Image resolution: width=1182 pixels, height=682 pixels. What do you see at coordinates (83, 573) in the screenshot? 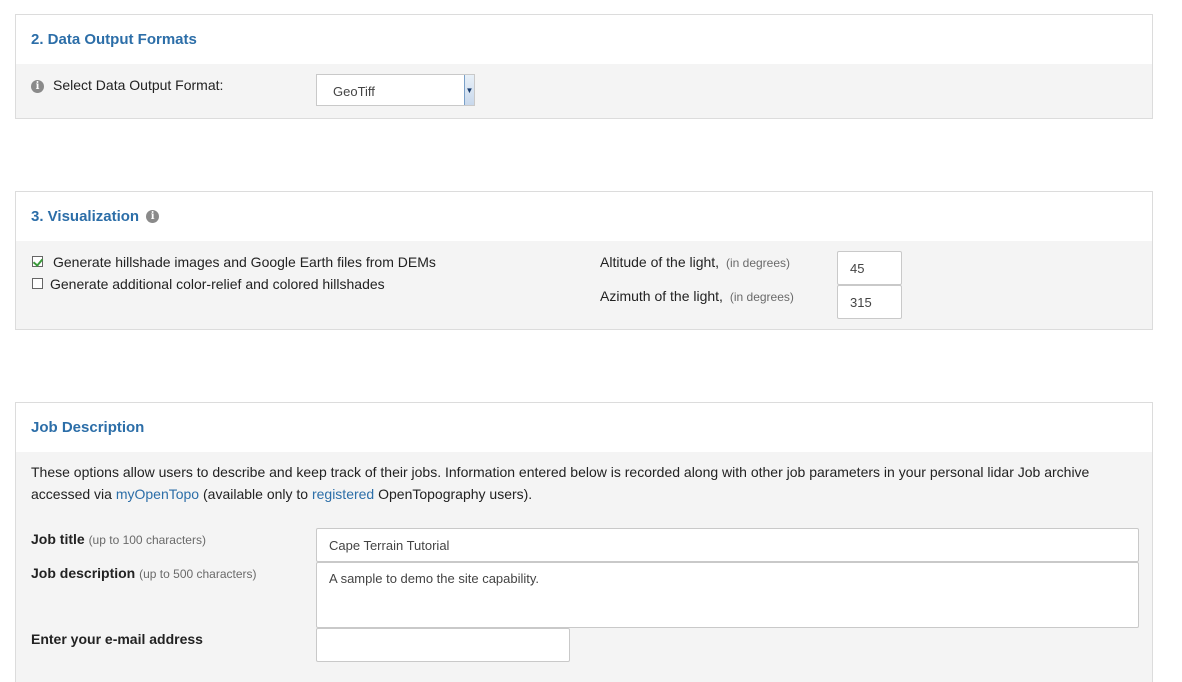
I see `job-desc-label-text: Job description` at bounding box center [83, 573].